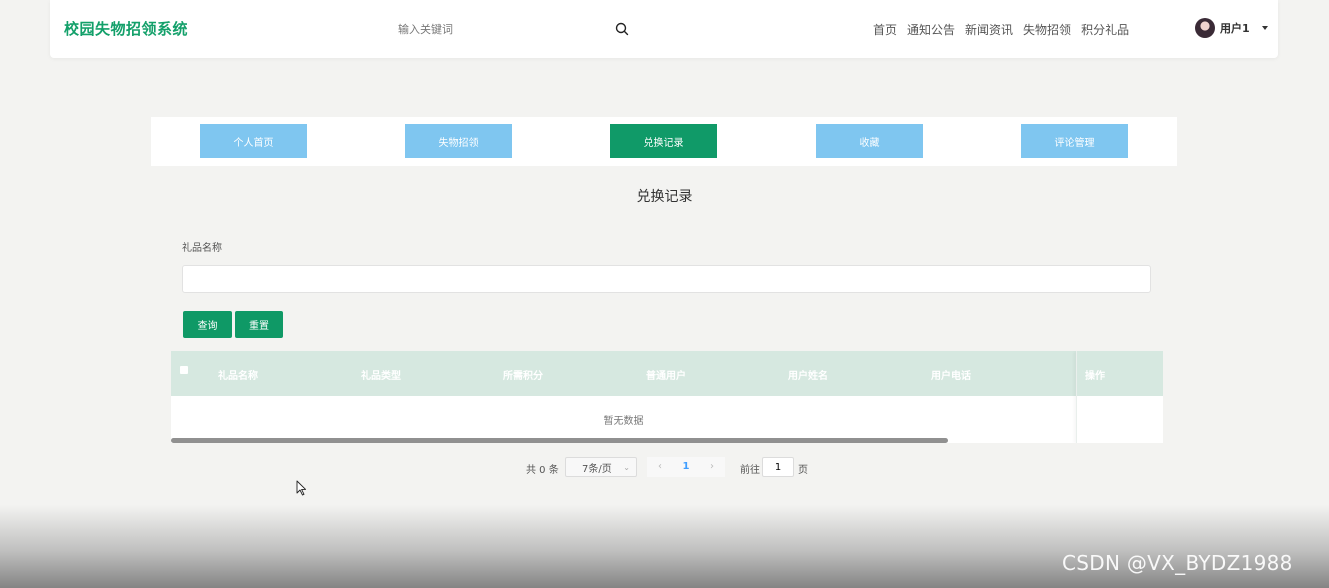 The image size is (1329, 588). What do you see at coordinates (1095, 376) in the screenshot?
I see `action-column-header: 操作` at bounding box center [1095, 376].